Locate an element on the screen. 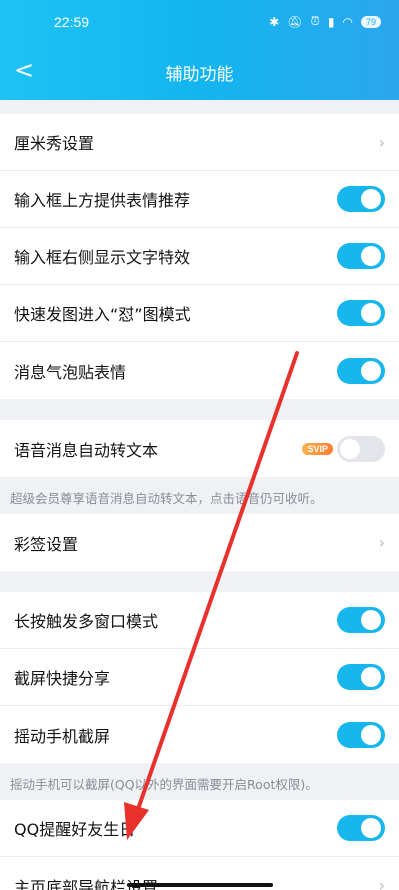  emoji-recommend-toggle is located at coordinates (361, 199).